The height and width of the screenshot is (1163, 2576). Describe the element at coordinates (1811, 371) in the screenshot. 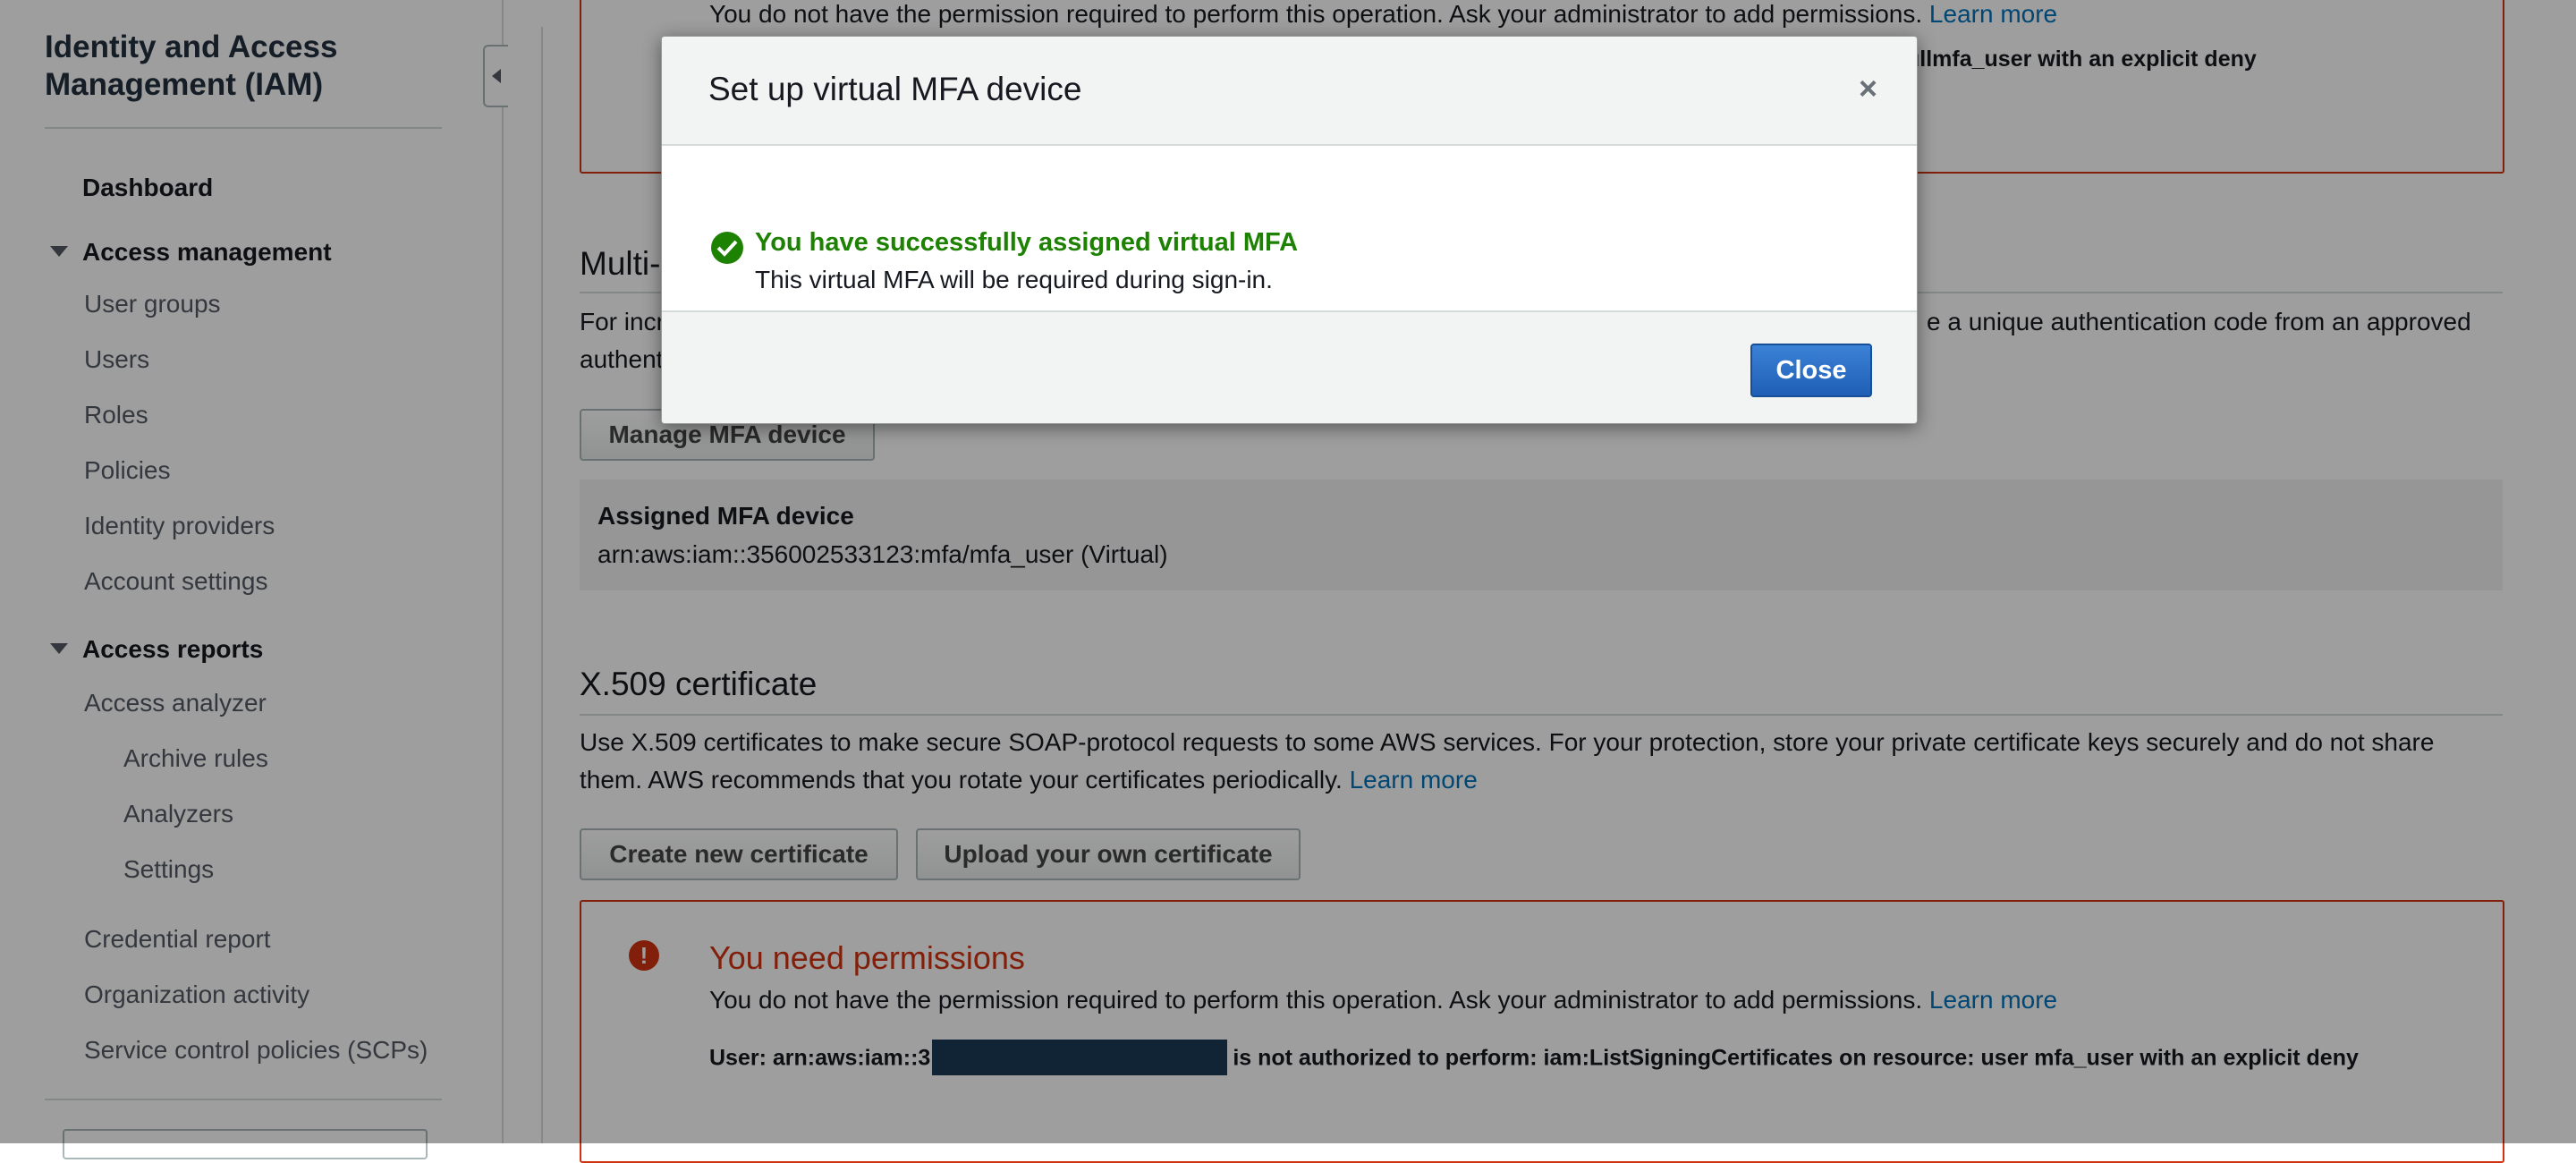

I see `close-button: Close` at that location.